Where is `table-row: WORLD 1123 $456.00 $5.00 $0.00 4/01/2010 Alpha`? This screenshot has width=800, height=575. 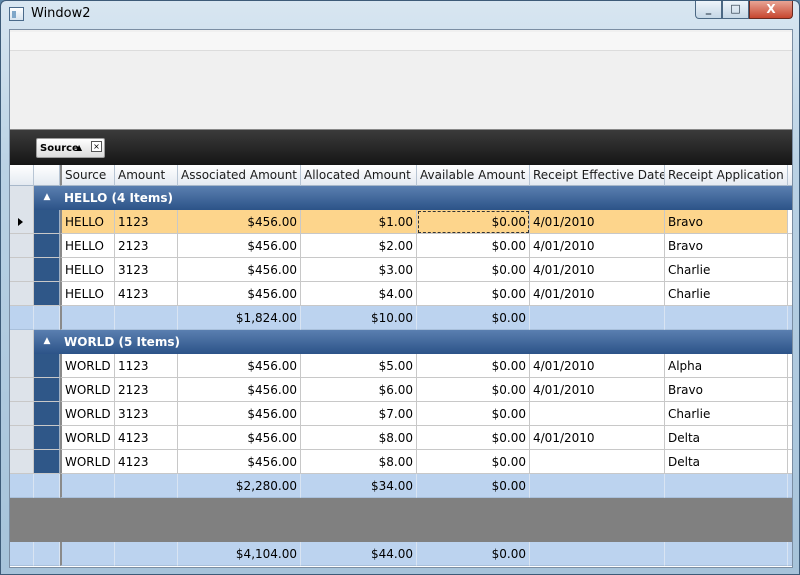 table-row: WORLD 1123 $456.00 $5.00 $0.00 4/01/2010 Alpha is located at coordinates (401, 366).